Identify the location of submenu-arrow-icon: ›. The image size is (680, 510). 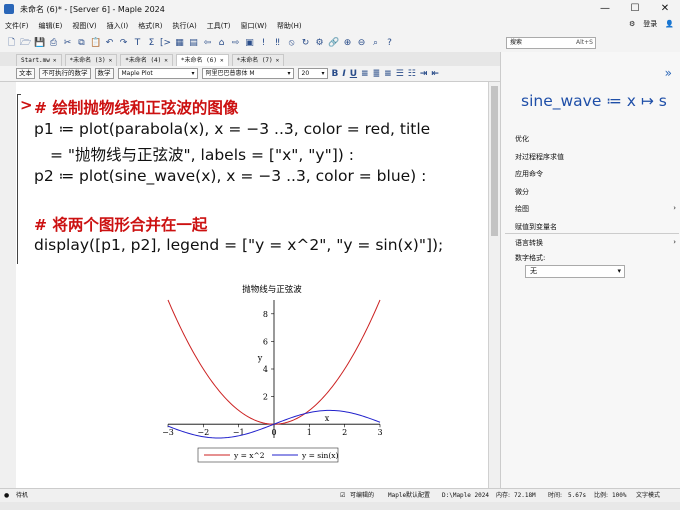
(674, 208).